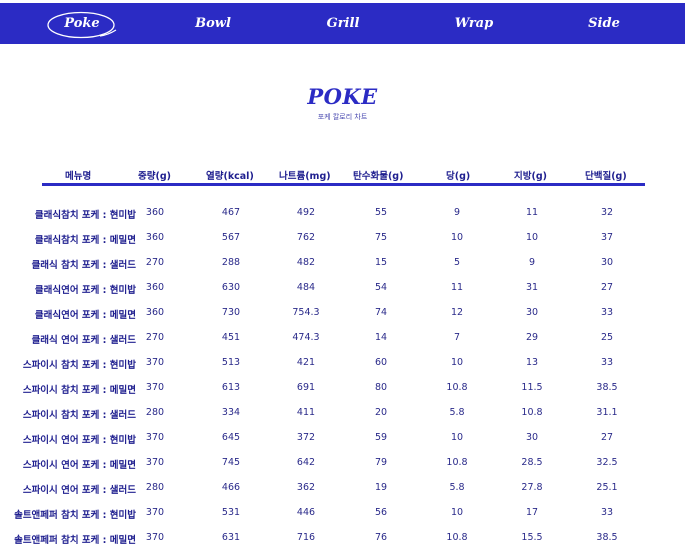 This screenshot has width=685, height=553. What do you see at coordinates (607, 337) in the screenshot?
I see `cell-protein: 25` at bounding box center [607, 337].